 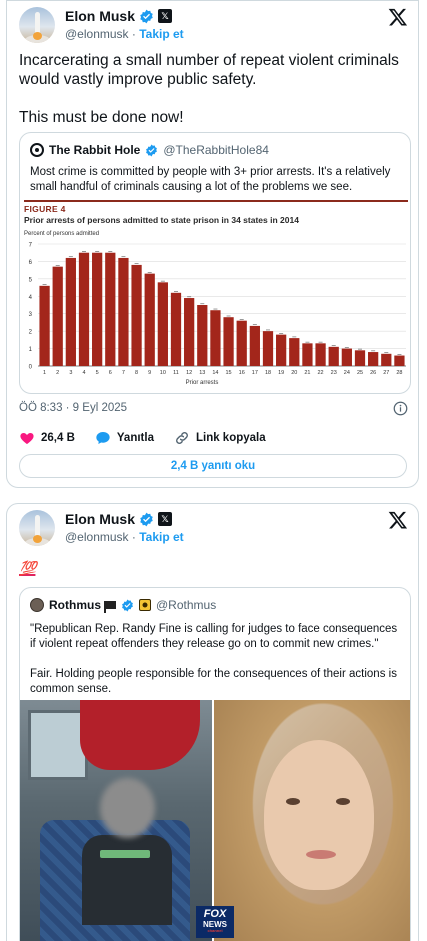 What do you see at coordinates (31, 350) in the screenshot?
I see `y-tick-label: 1` at bounding box center [31, 350].